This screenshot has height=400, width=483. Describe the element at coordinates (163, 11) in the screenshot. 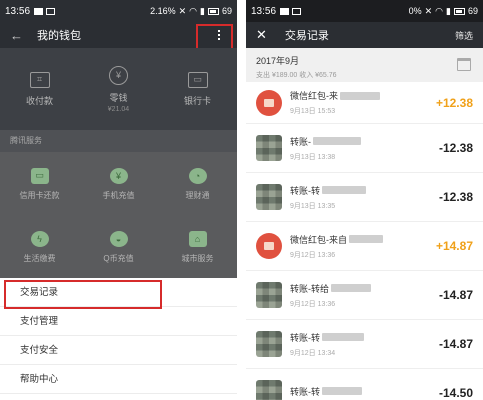

I see `status-percent: 2.16%` at that location.